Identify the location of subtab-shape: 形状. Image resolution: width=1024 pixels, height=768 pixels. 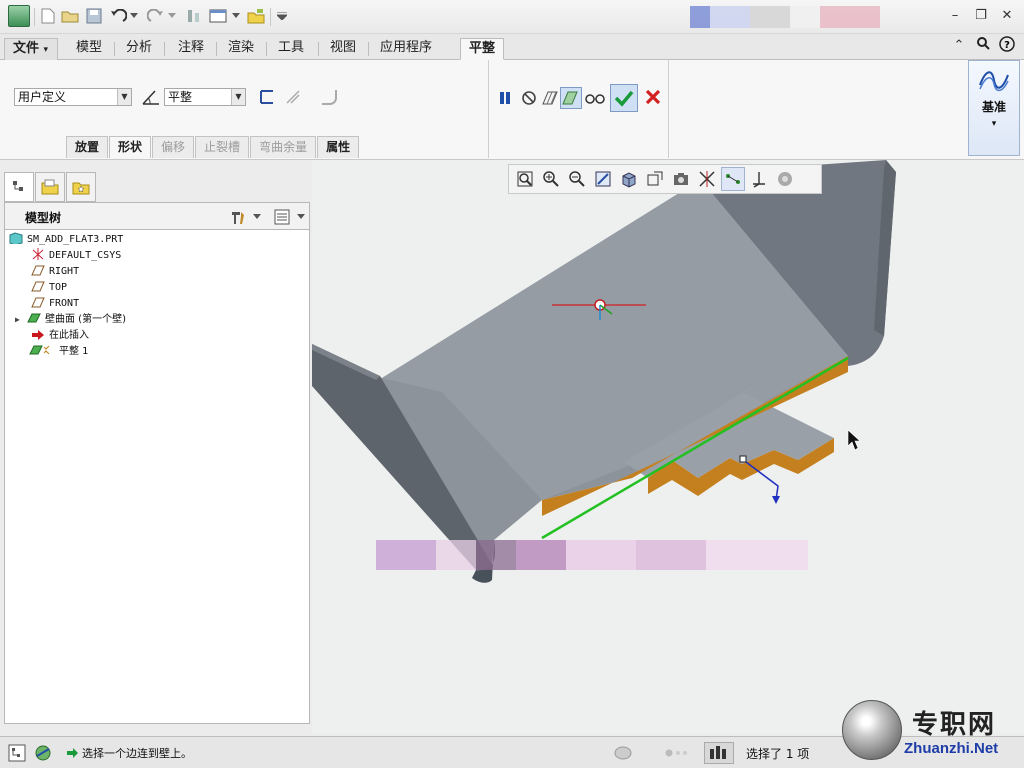
(130, 147).